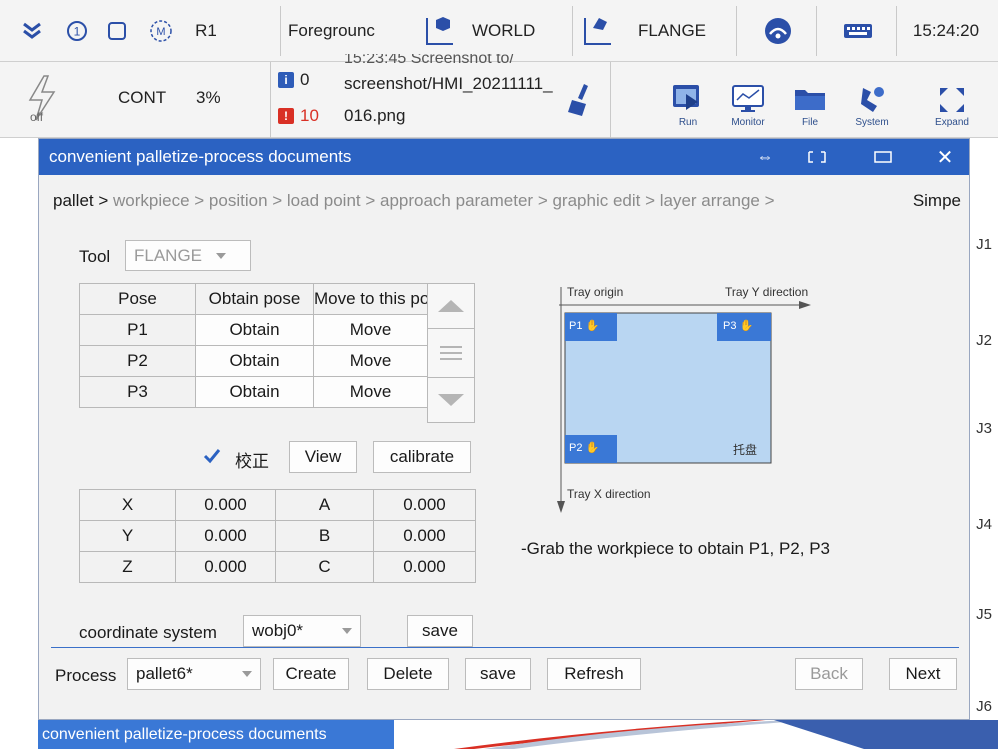  I want to click on calibrate-checkbox, so click(212, 456).